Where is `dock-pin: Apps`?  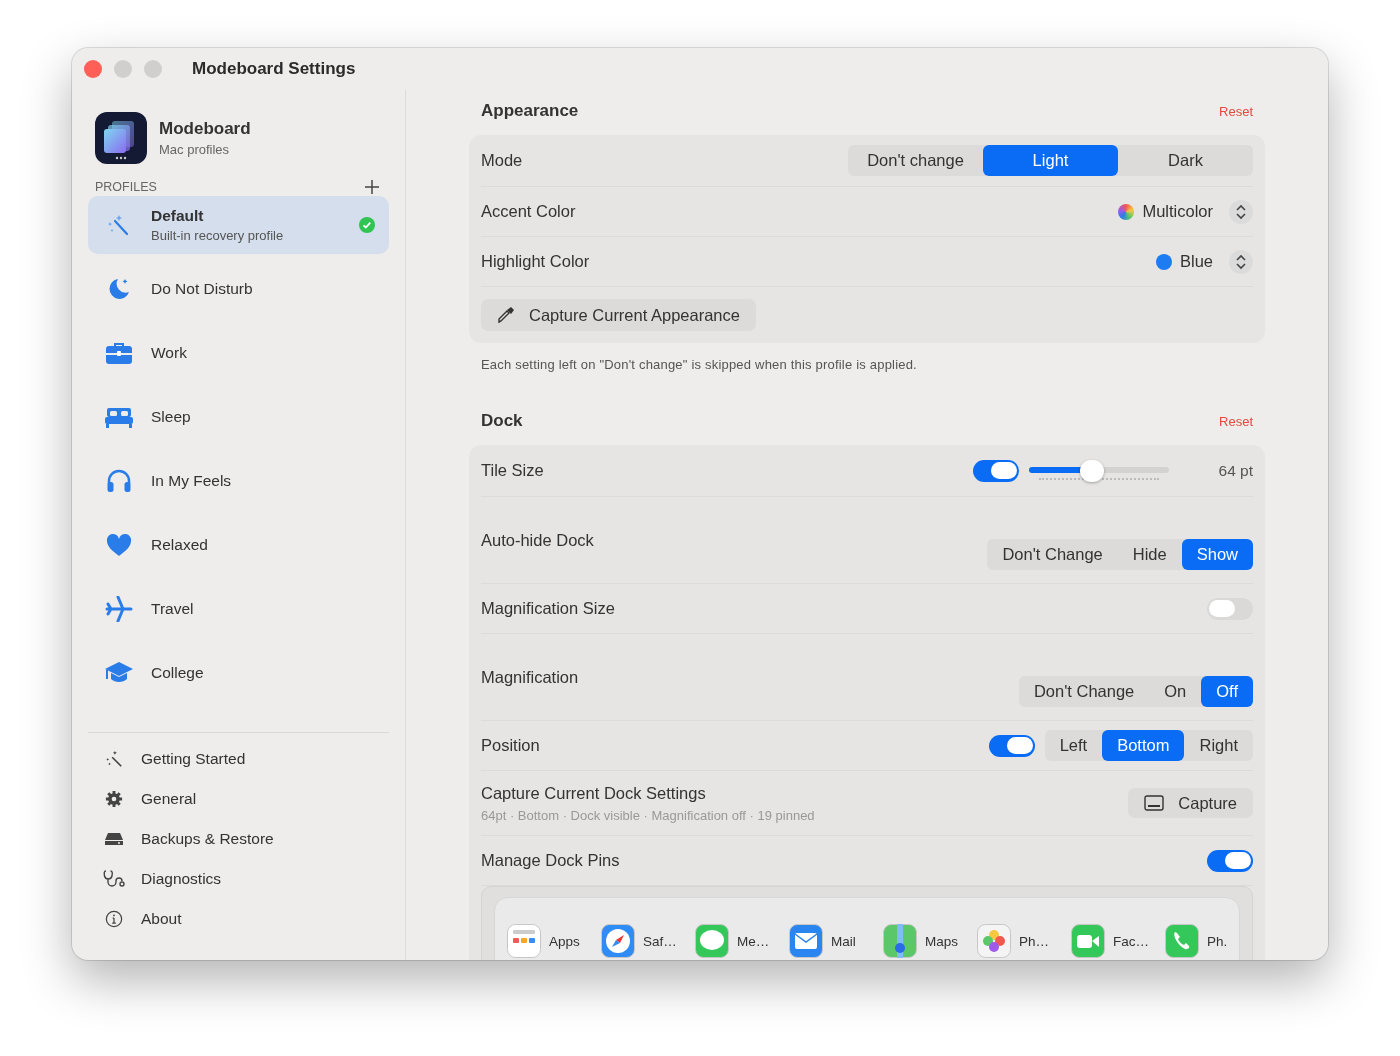
dock-pin: Apps is located at coordinates (550, 941).